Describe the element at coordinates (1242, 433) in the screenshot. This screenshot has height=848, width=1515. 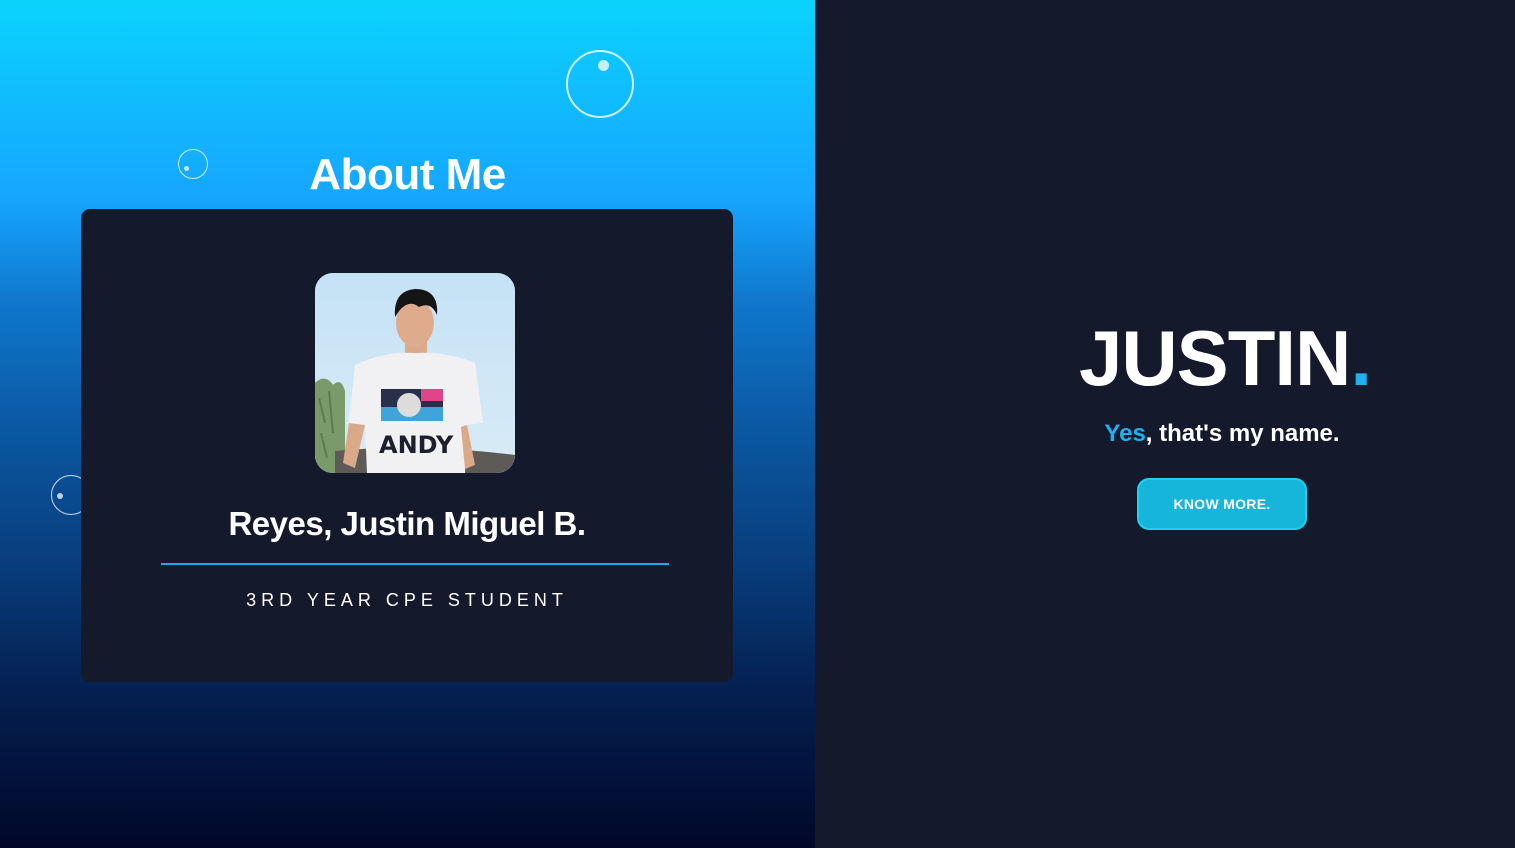
I see `tagline-text: , that's my name.` at that location.